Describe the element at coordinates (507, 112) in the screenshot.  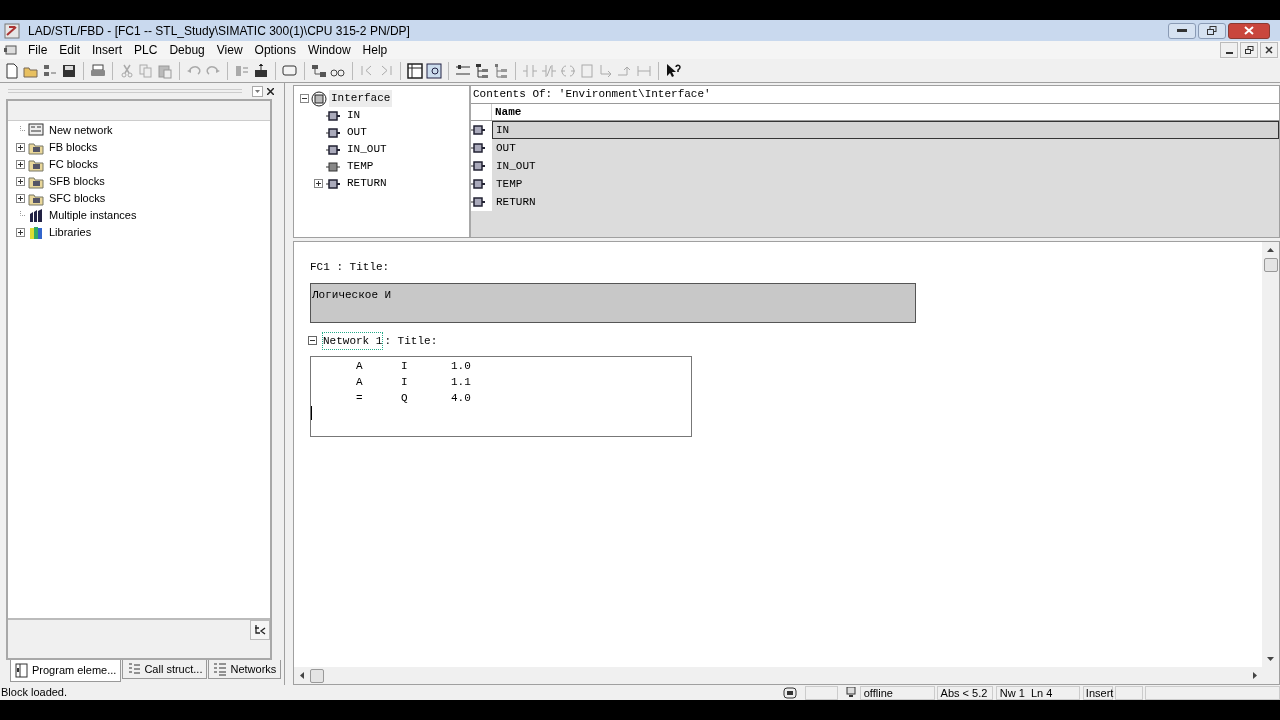
I see `column-header: Name` at that location.